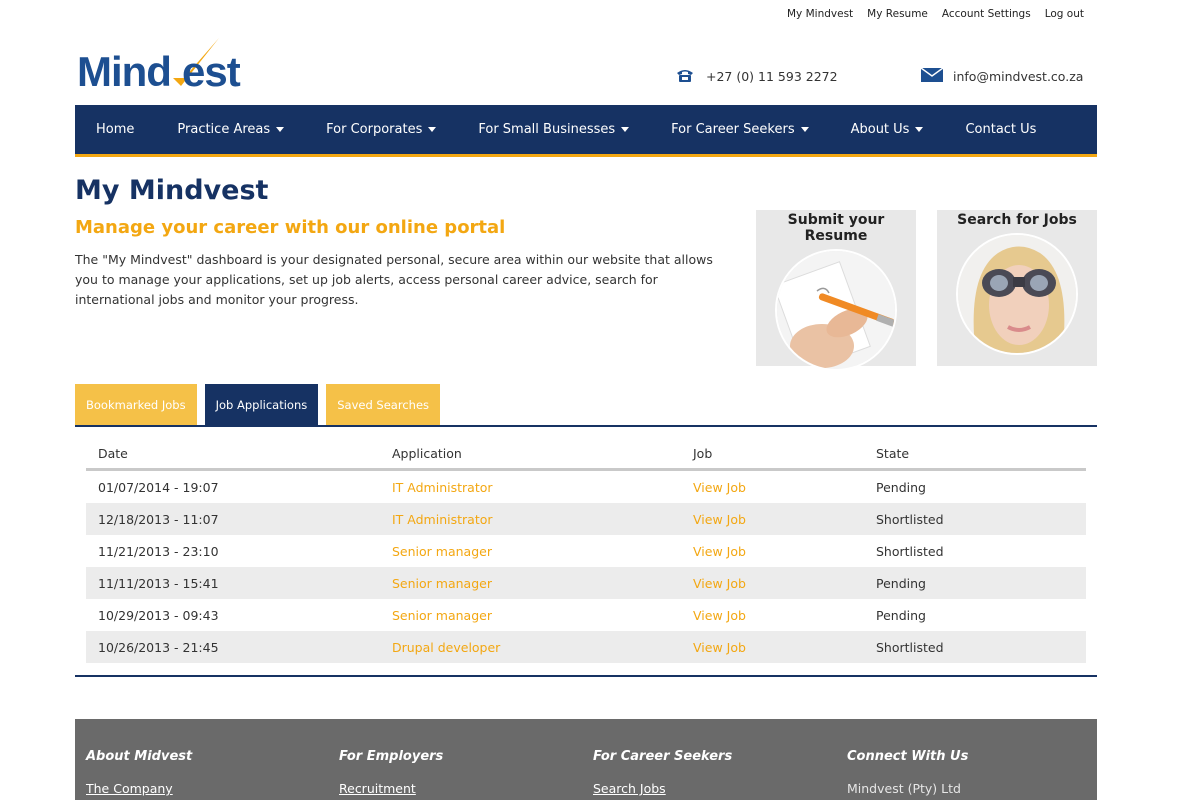 This screenshot has height=800, width=1200. Describe the element at coordinates (772, 76) in the screenshot. I see `phone-number: +27 (0) 11 593 2272` at that location.